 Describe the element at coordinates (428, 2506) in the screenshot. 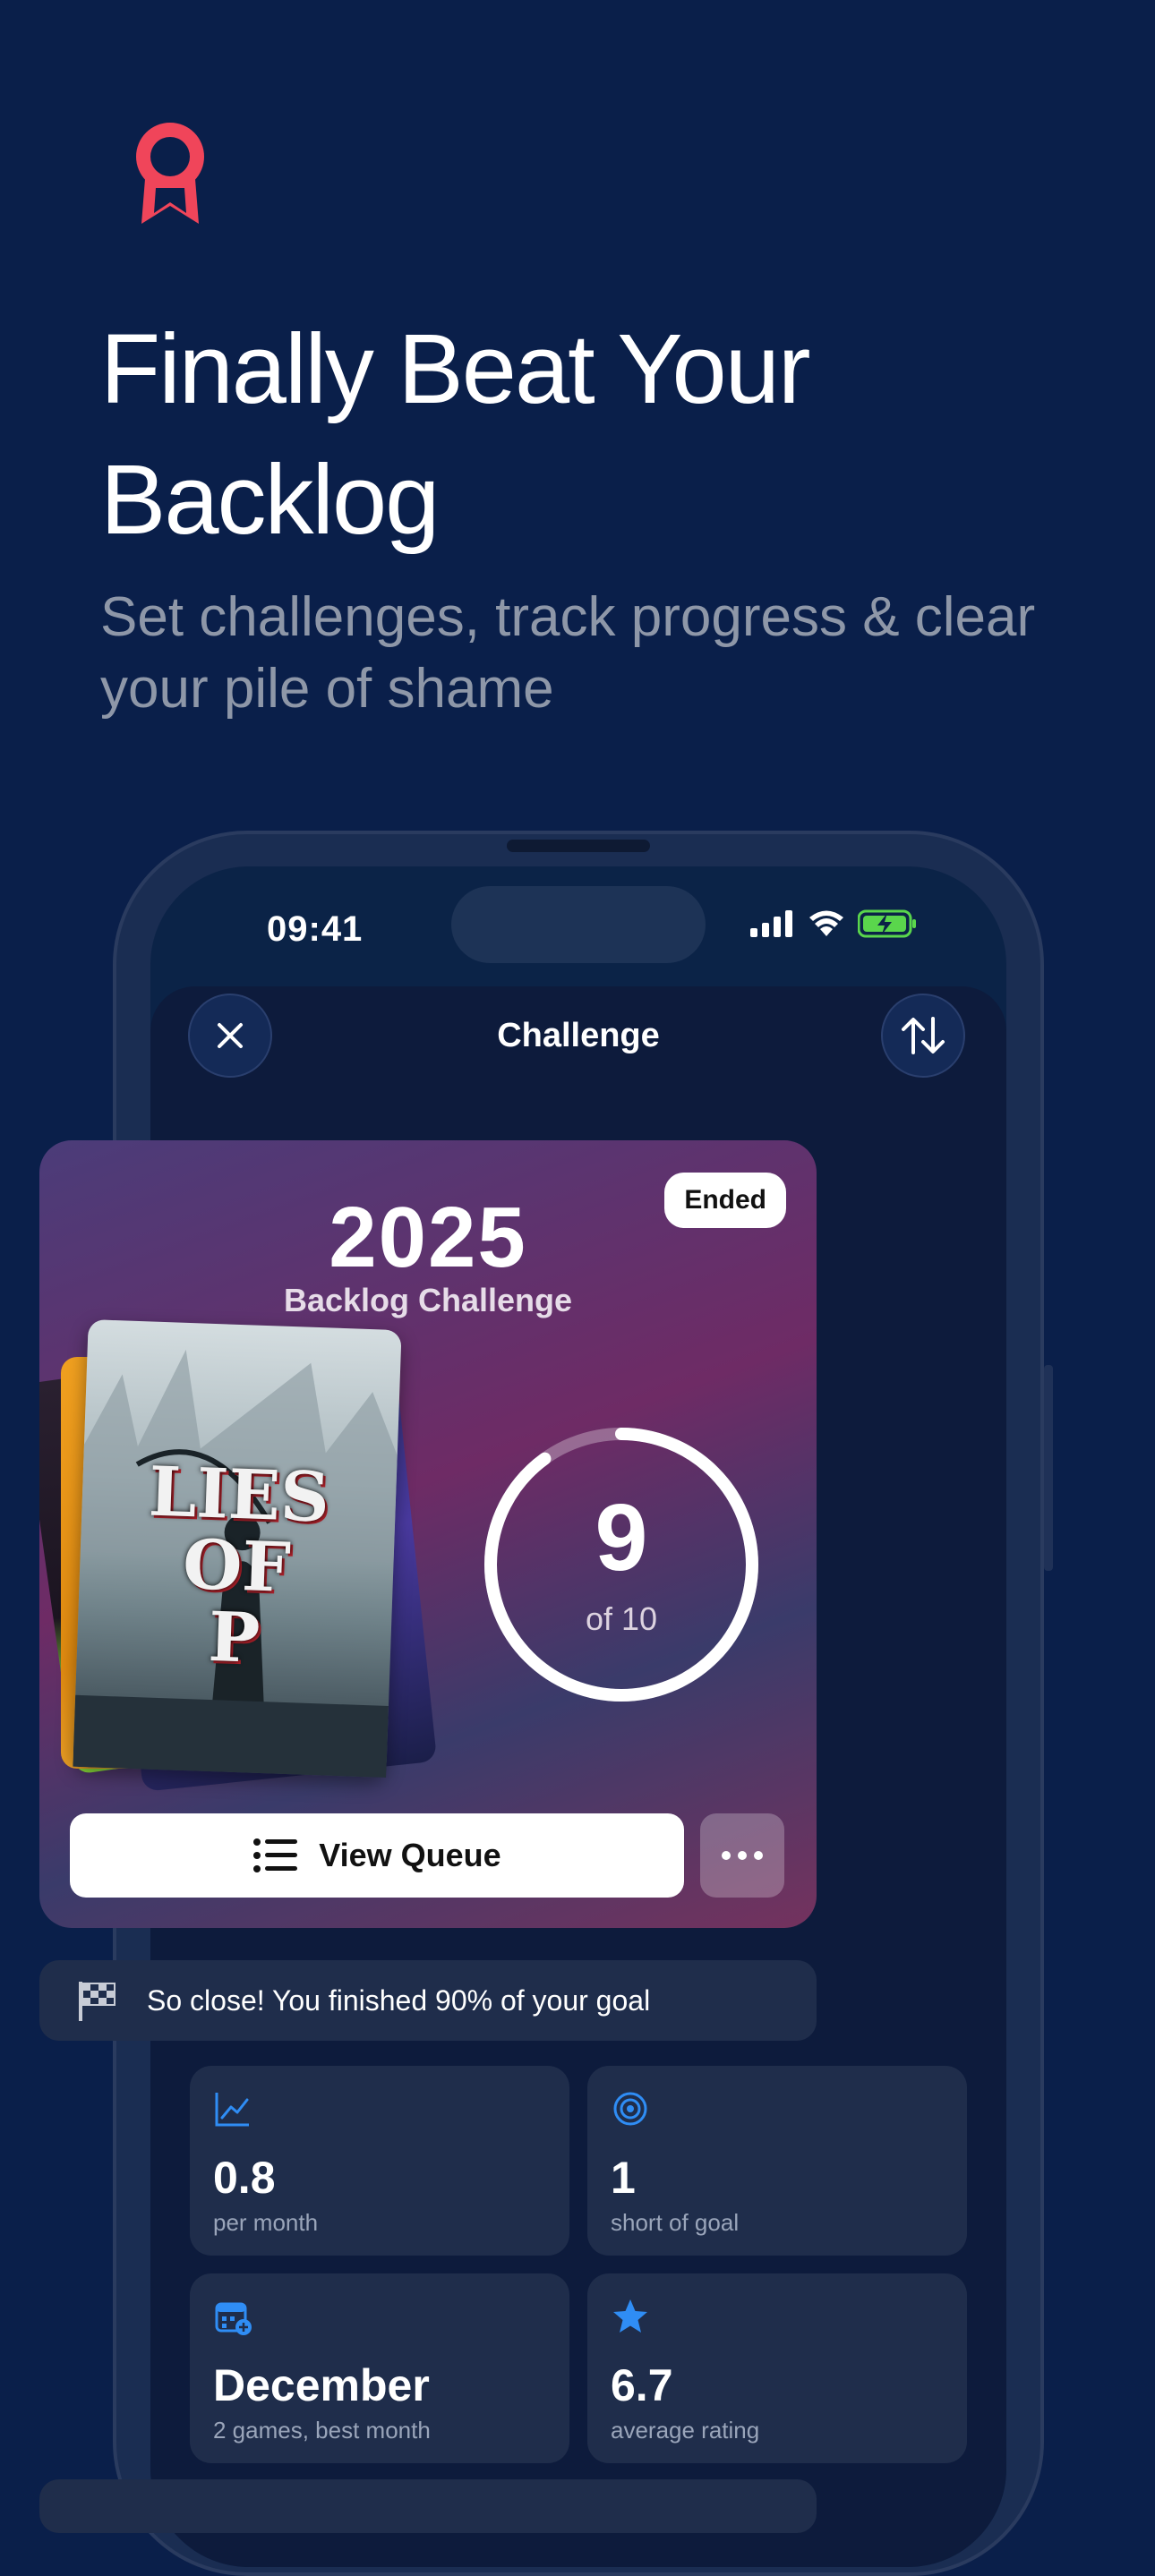

I see `next-card-peek` at that location.